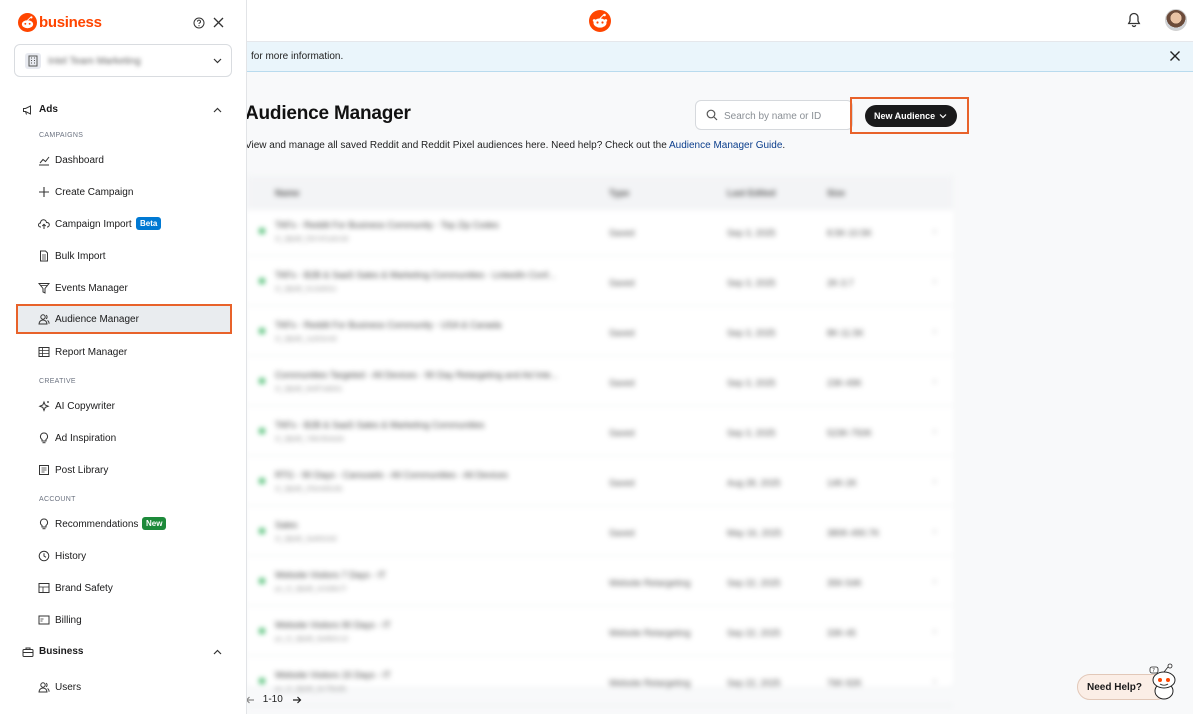 This screenshot has width=1193, height=714. I want to click on sidebar-item-label: History, so click(71, 556).